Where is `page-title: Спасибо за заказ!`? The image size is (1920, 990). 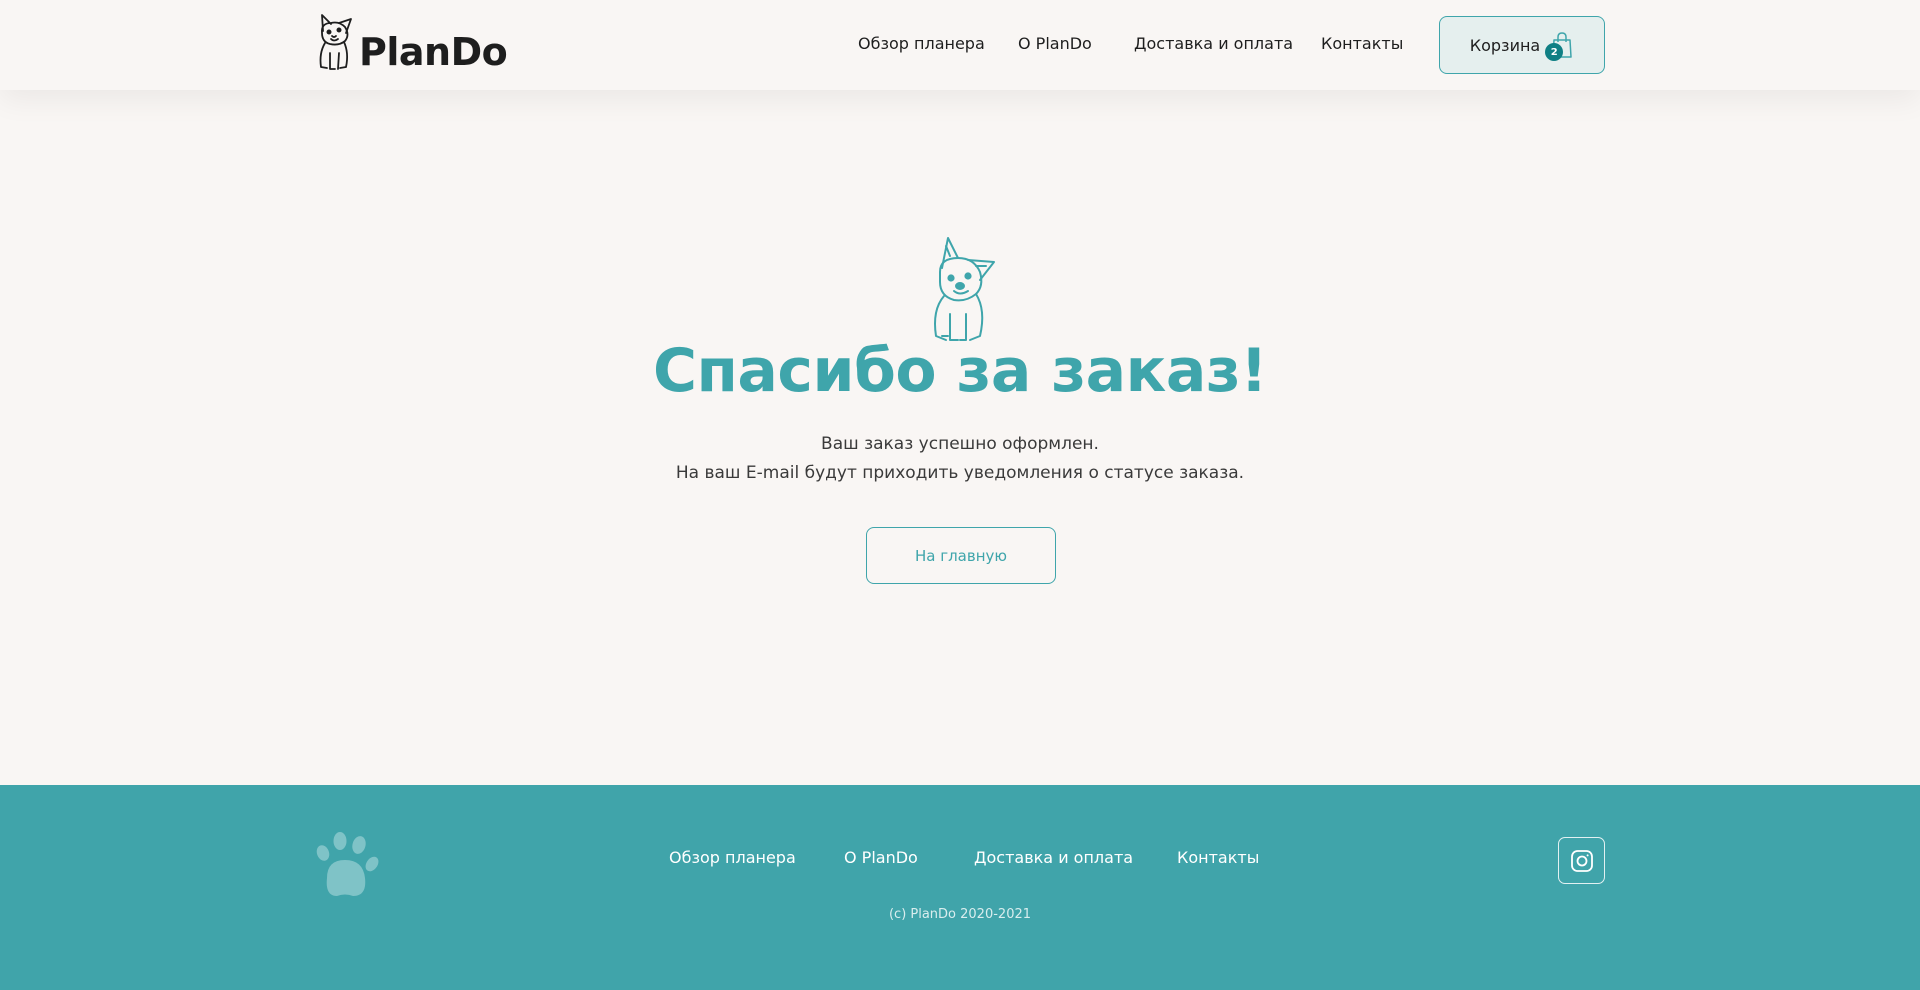
page-title: Спасибо за заказ! is located at coordinates (960, 371).